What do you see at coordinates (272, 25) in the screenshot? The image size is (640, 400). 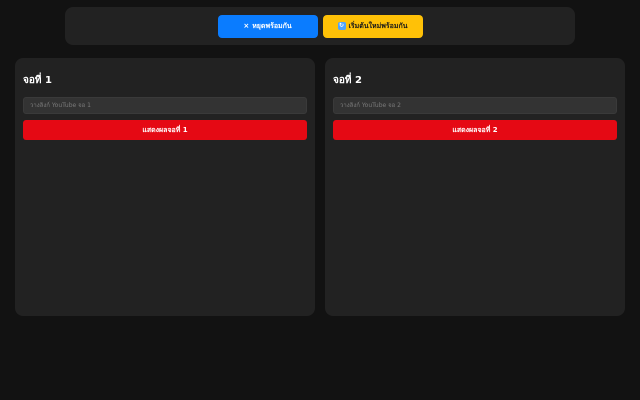 I see `pause-all-label: หยุดพร้อมกัน` at bounding box center [272, 25].